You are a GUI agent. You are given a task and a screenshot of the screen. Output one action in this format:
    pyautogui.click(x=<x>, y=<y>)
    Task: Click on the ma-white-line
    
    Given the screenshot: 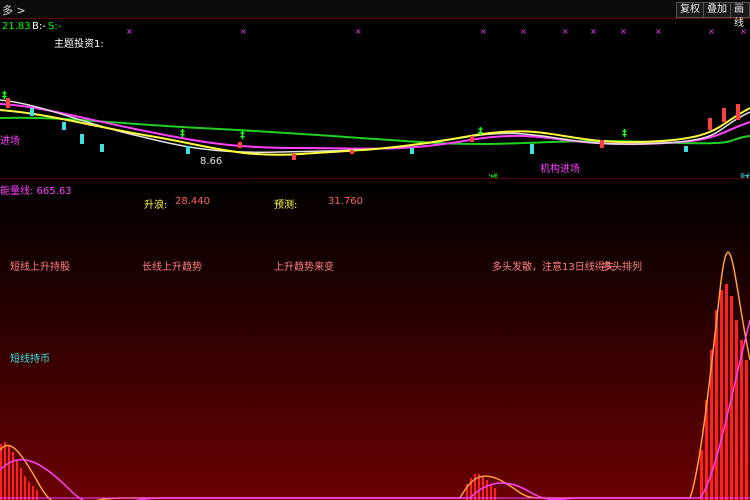 What is the action you would take?
    pyautogui.click(x=375, y=126)
    